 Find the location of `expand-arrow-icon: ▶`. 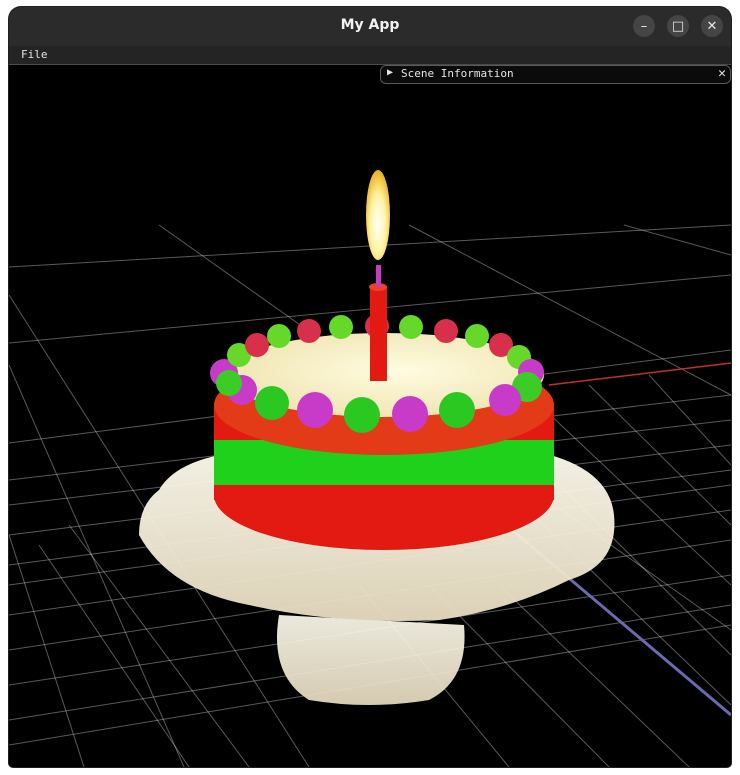

expand-arrow-icon: ▶ is located at coordinates (390, 72).